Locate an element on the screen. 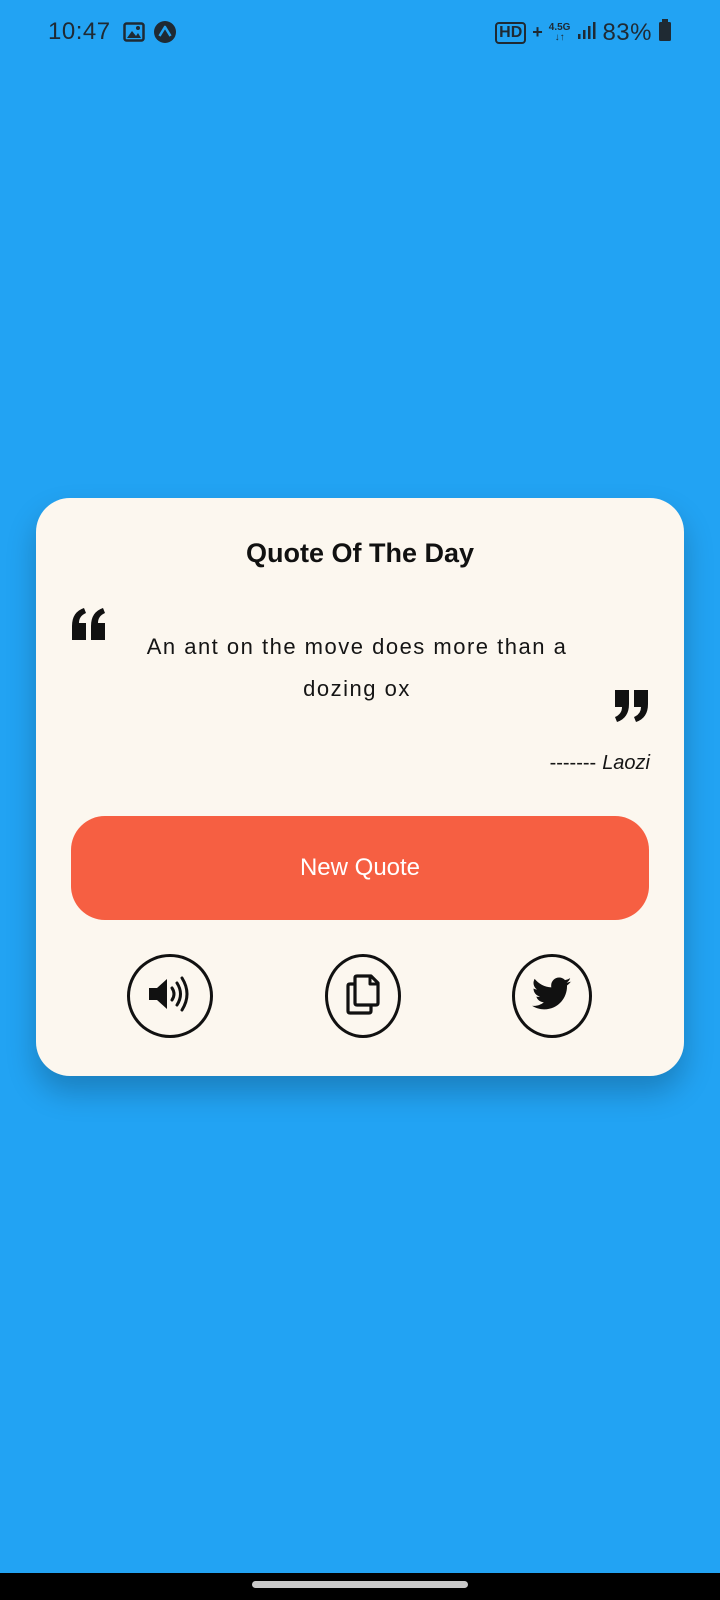 The image size is (720, 1600). status-time: 10:47 is located at coordinates (79, 31).